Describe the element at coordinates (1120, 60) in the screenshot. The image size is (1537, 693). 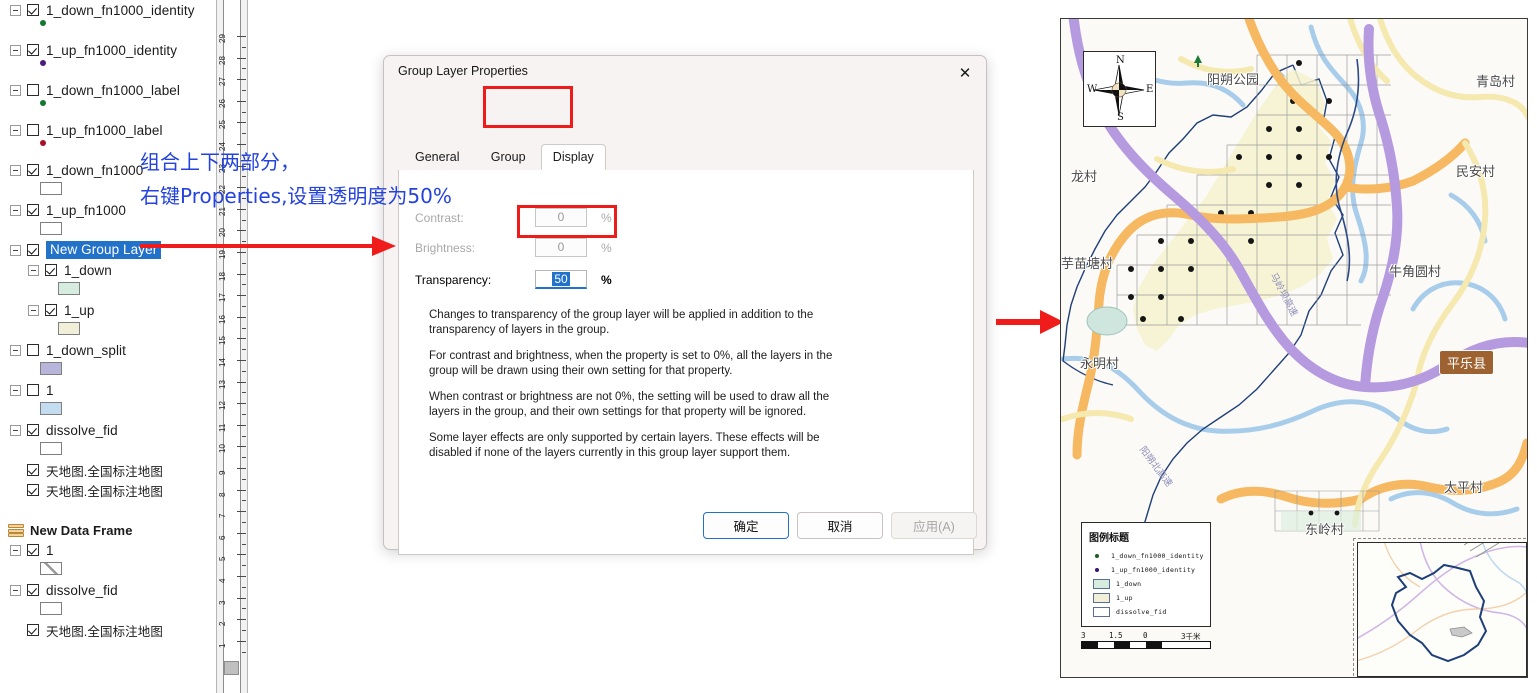
I see `compass-north: N` at that location.